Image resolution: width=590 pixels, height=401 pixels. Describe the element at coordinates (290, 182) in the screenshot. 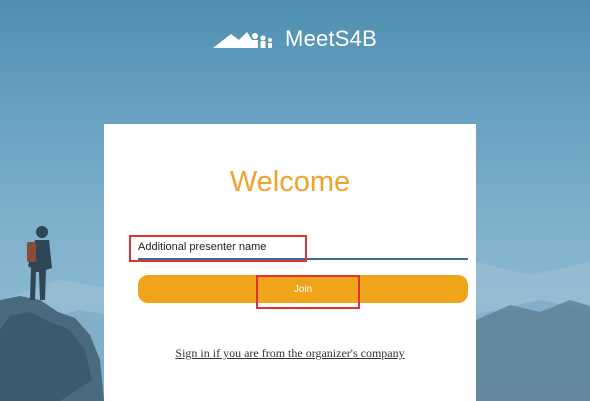

I see `welcome-title: Welcome` at that location.